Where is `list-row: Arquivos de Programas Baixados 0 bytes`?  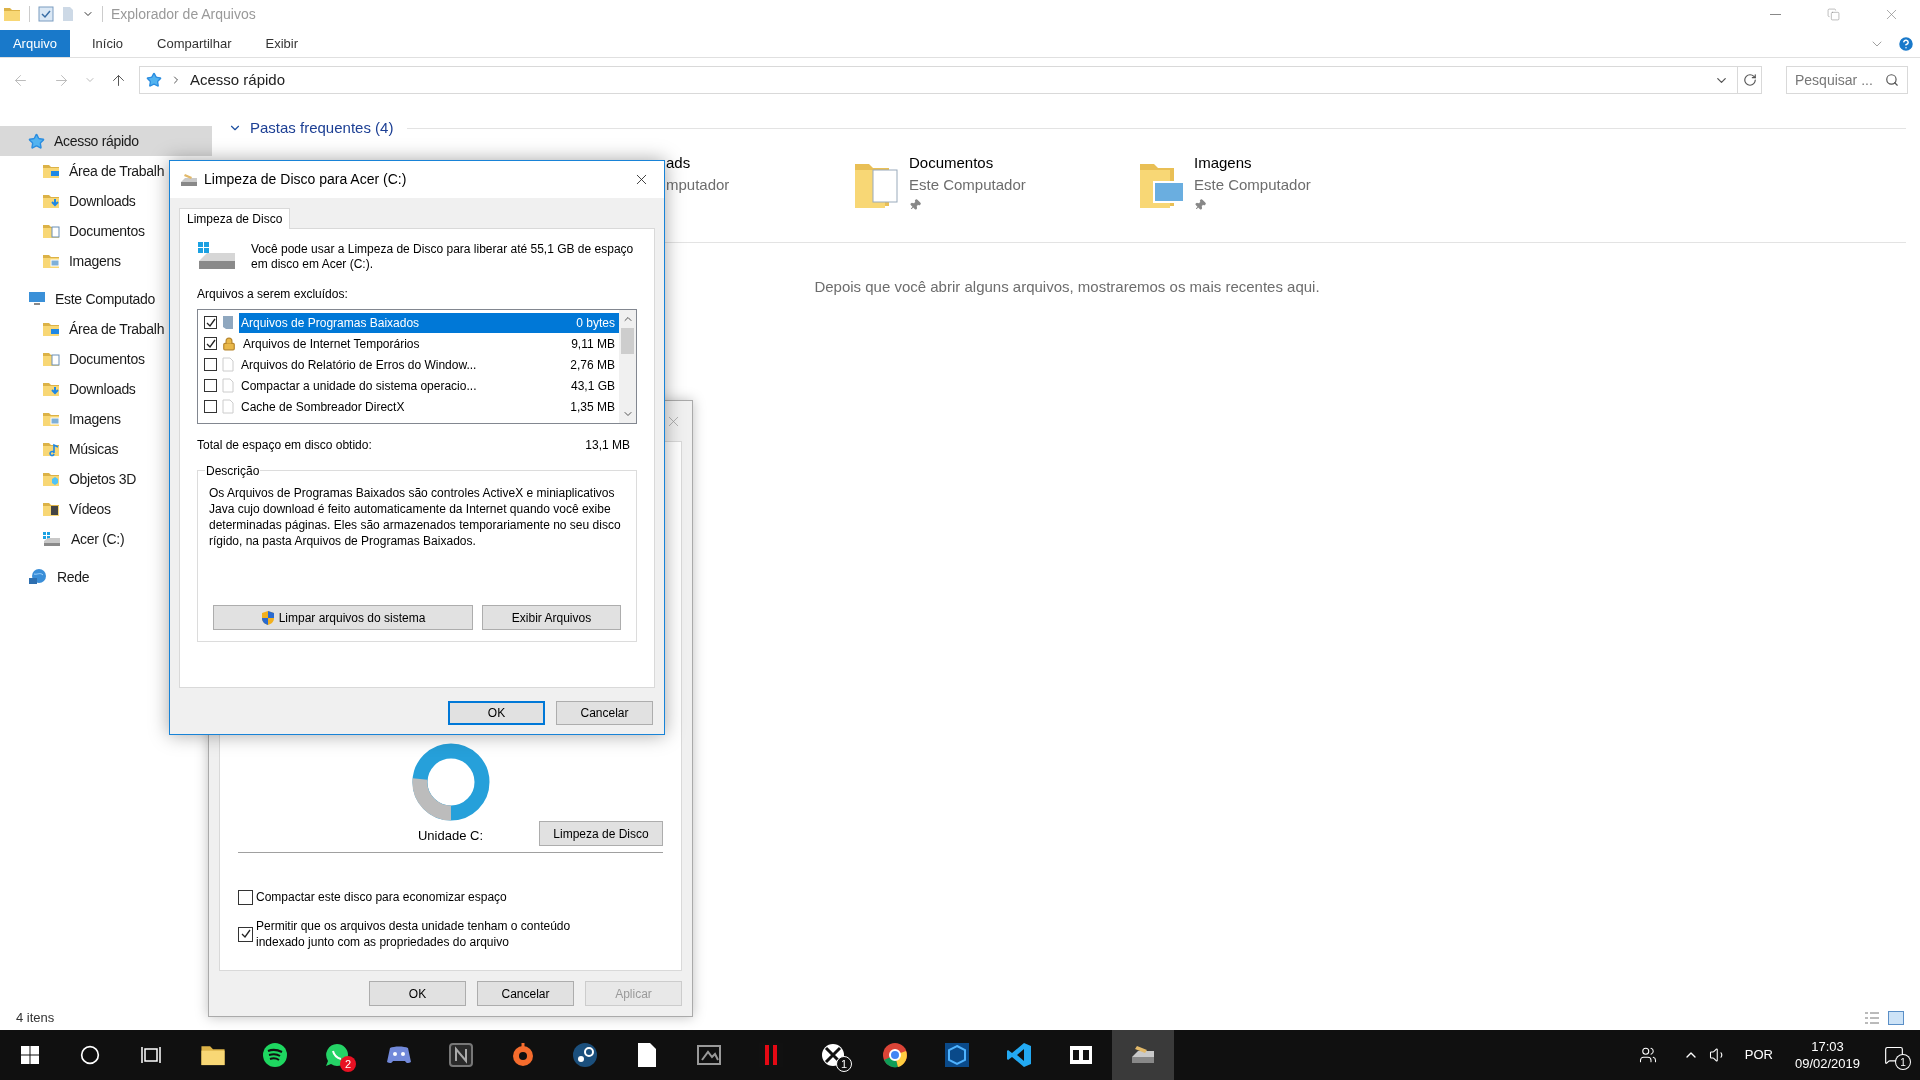
list-row: Arquivos de Programas Baixados 0 bytes is located at coordinates (429, 322).